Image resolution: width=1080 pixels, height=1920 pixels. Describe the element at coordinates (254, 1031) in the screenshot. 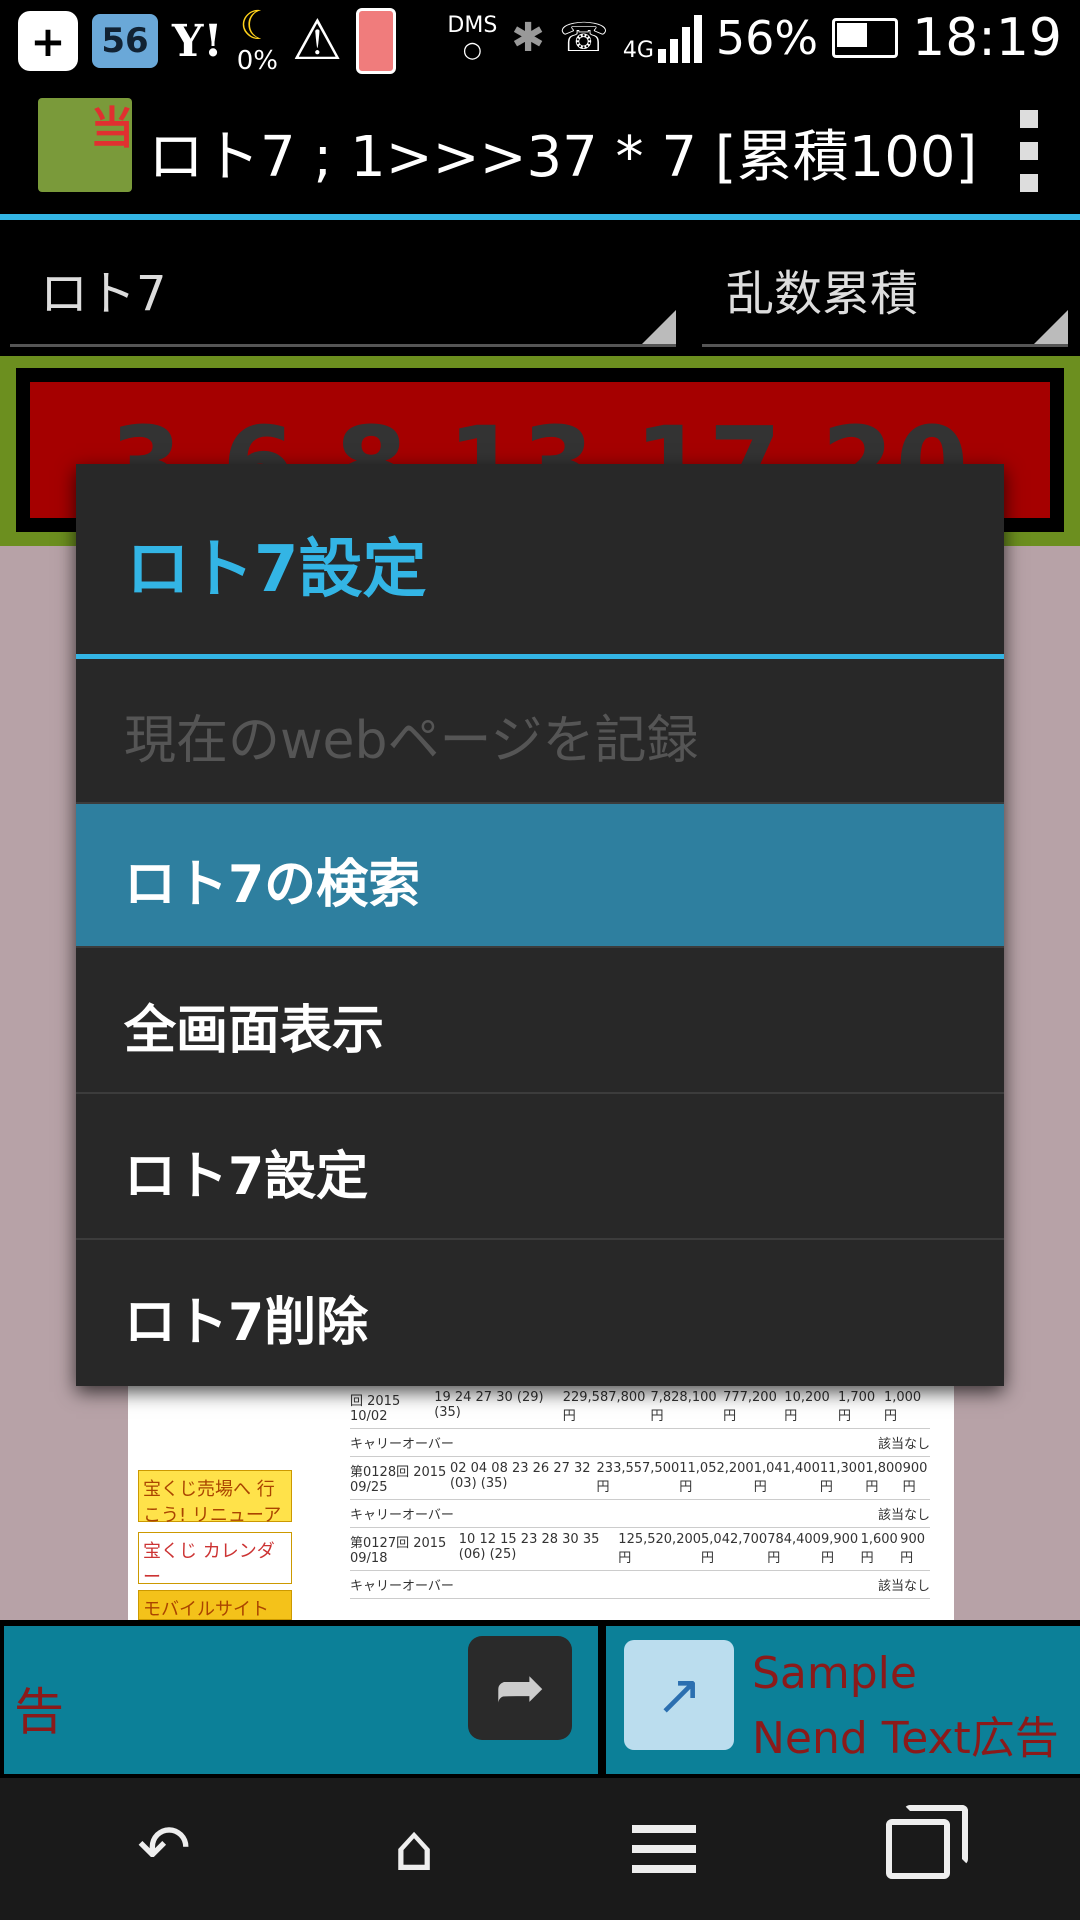

I see `menu-item-label: 全画面表示` at that location.